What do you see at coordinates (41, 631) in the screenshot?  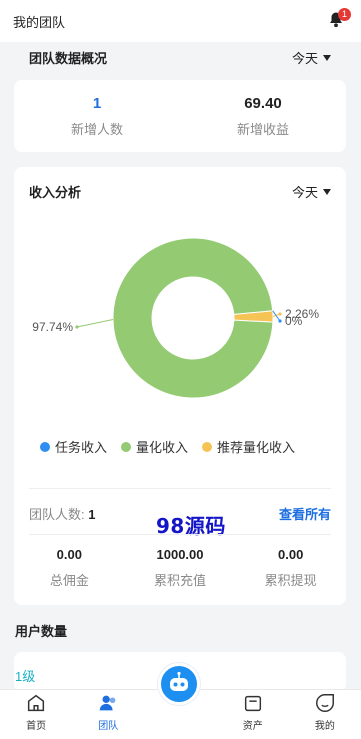 I see `user-count-title: 用户数量` at bounding box center [41, 631].